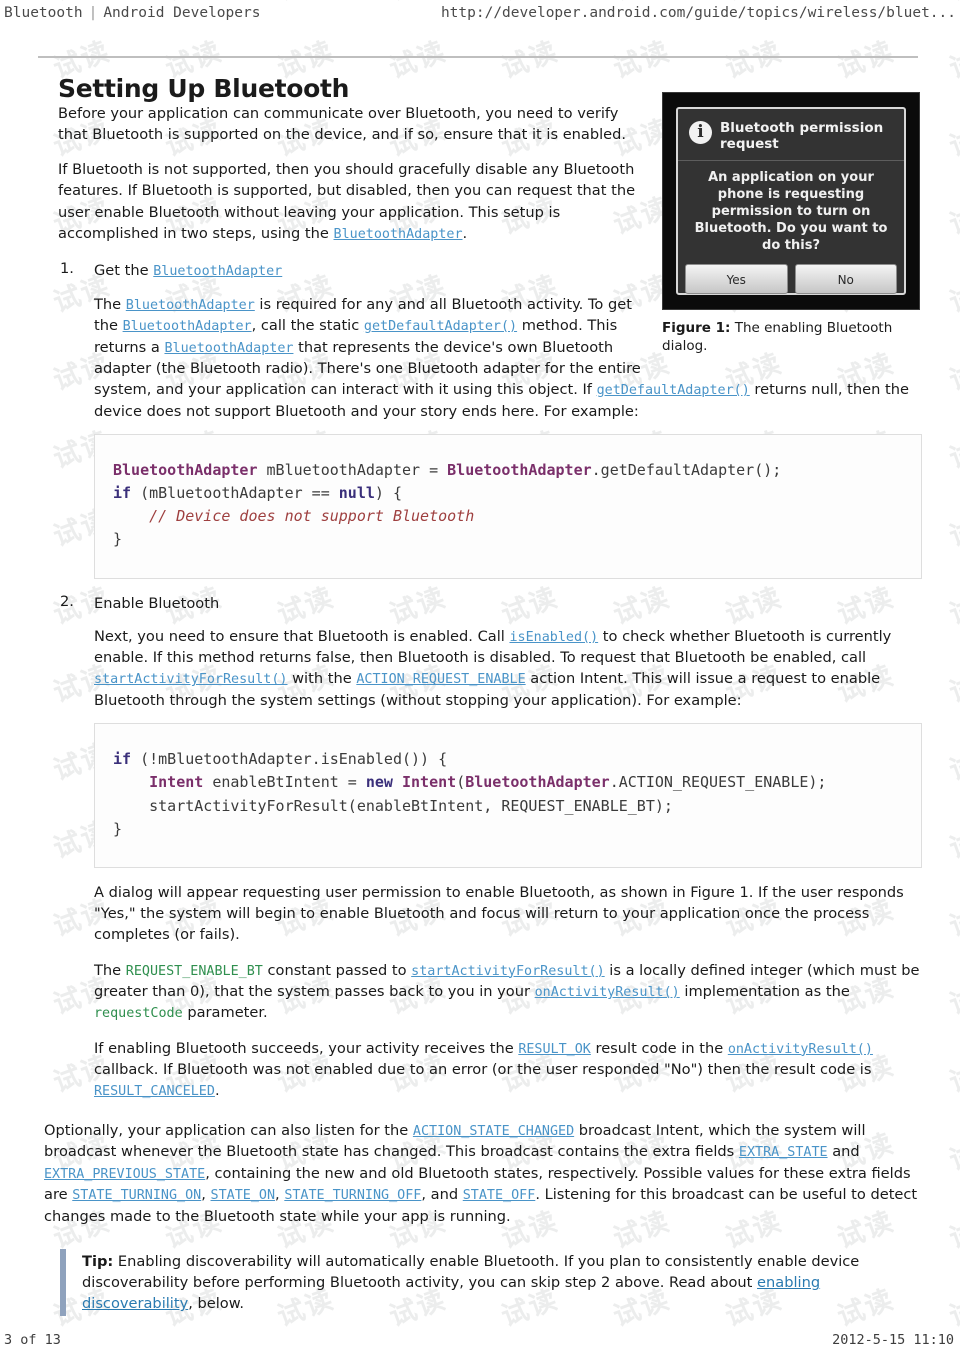 This screenshot has width=960, height=1357. What do you see at coordinates (289, 759) in the screenshot?
I see `code-token: (!mBluetoothAdapter.isEnabled()) {` at bounding box center [289, 759].